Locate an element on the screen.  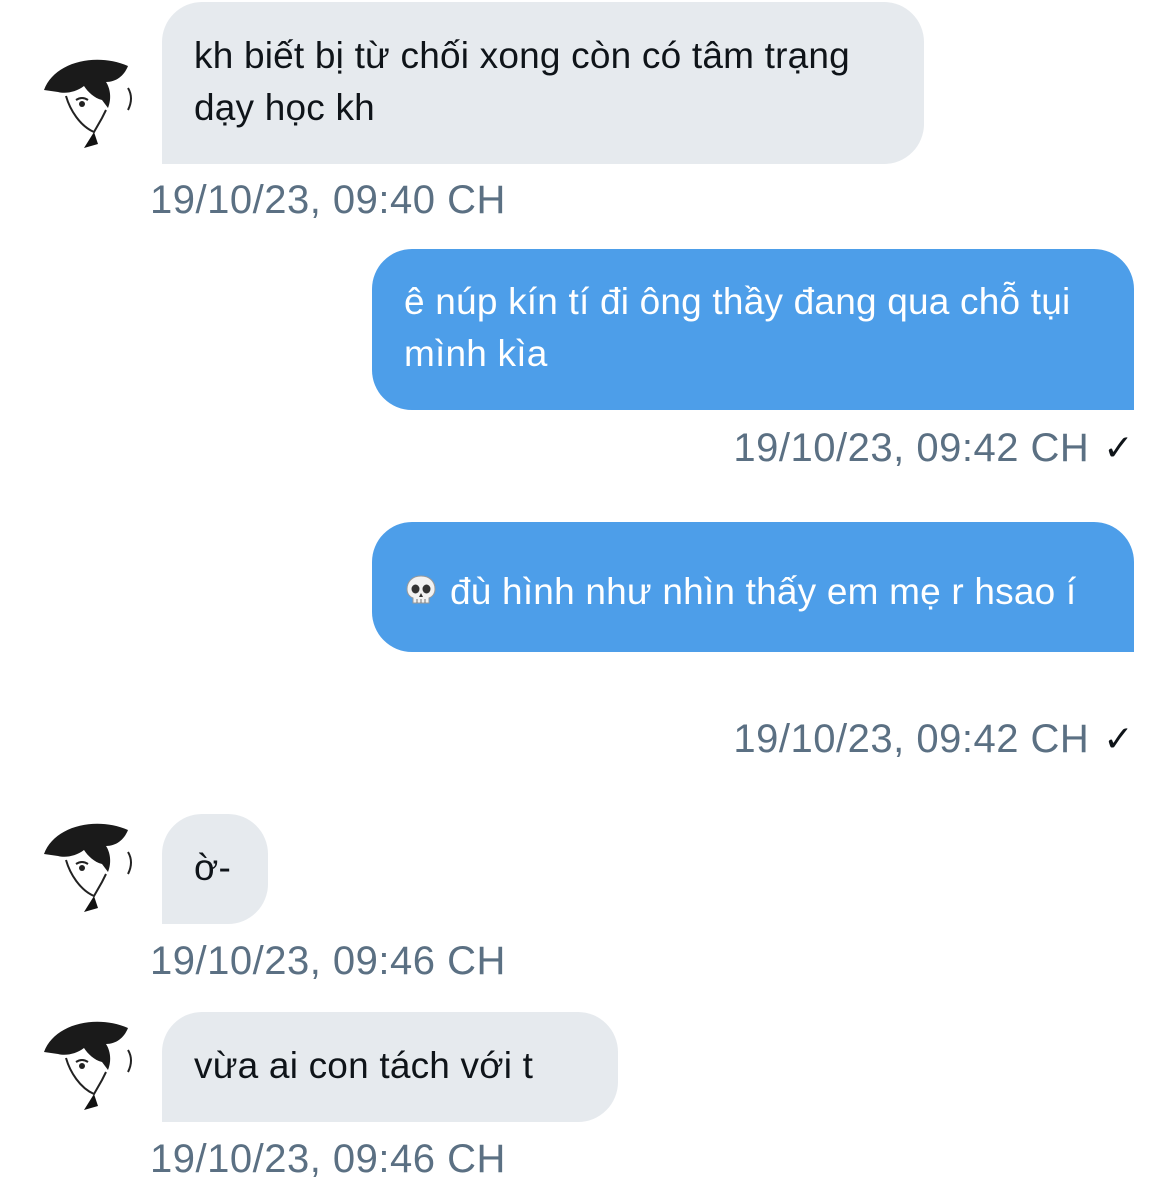
message-text: vừa ai con tách với t is located at coordinates (364, 1065).